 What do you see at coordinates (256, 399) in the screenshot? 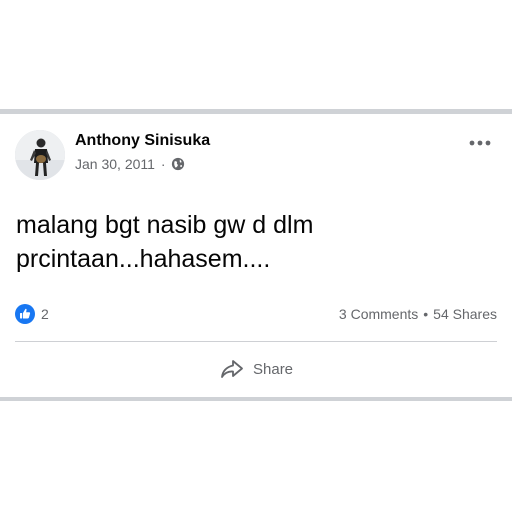
I see `feed-divider-bottom` at bounding box center [256, 399].